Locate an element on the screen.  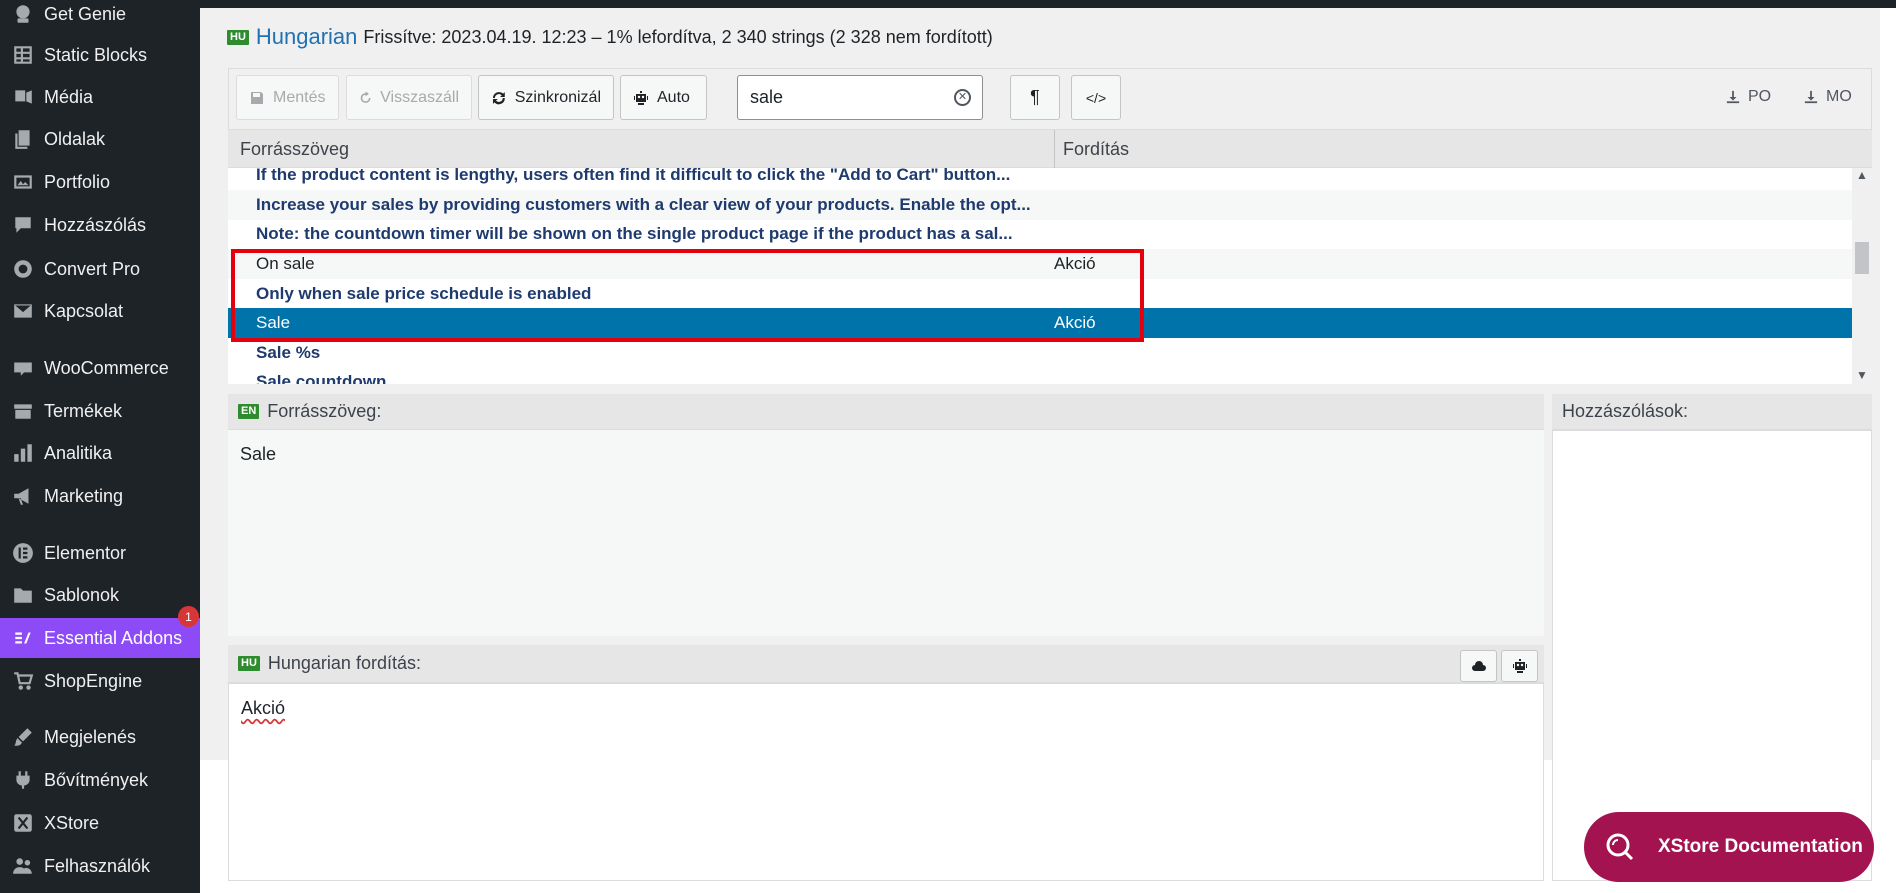
search-input: sale ✕ is located at coordinates (860, 97).